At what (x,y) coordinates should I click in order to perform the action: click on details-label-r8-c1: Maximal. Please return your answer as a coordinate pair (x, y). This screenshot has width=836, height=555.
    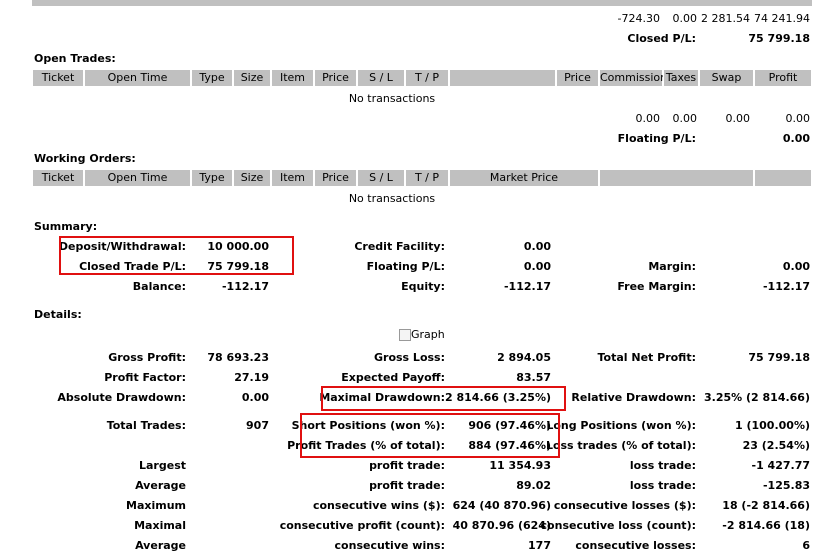
    Looking at the image, I should click on (160, 525).